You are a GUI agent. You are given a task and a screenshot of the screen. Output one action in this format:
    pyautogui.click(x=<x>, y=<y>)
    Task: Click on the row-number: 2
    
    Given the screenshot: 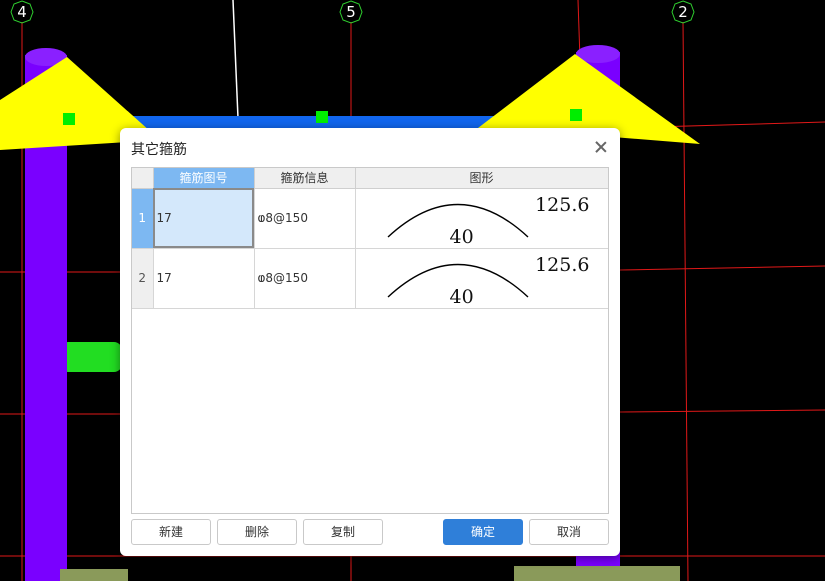 What is the action you would take?
    pyautogui.click(x=143, y=278)
    